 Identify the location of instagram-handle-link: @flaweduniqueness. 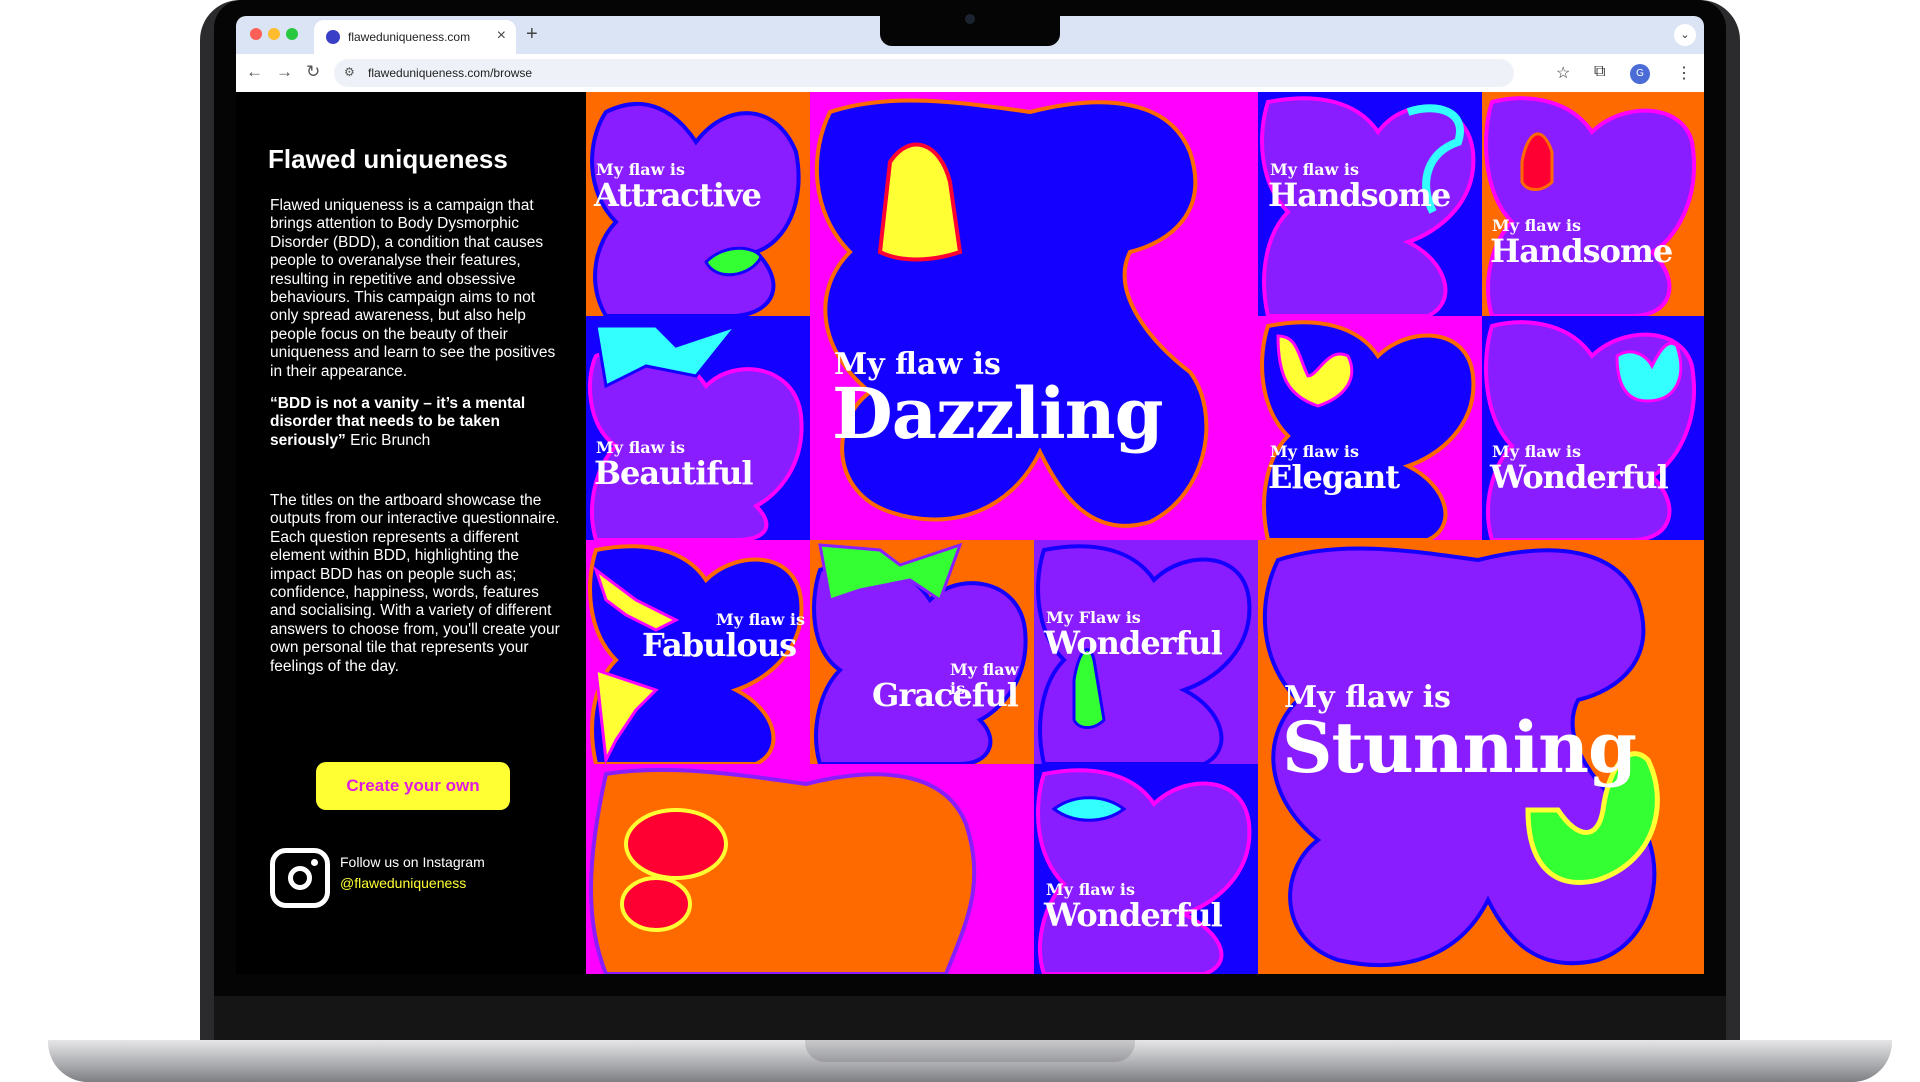
(403, 883).